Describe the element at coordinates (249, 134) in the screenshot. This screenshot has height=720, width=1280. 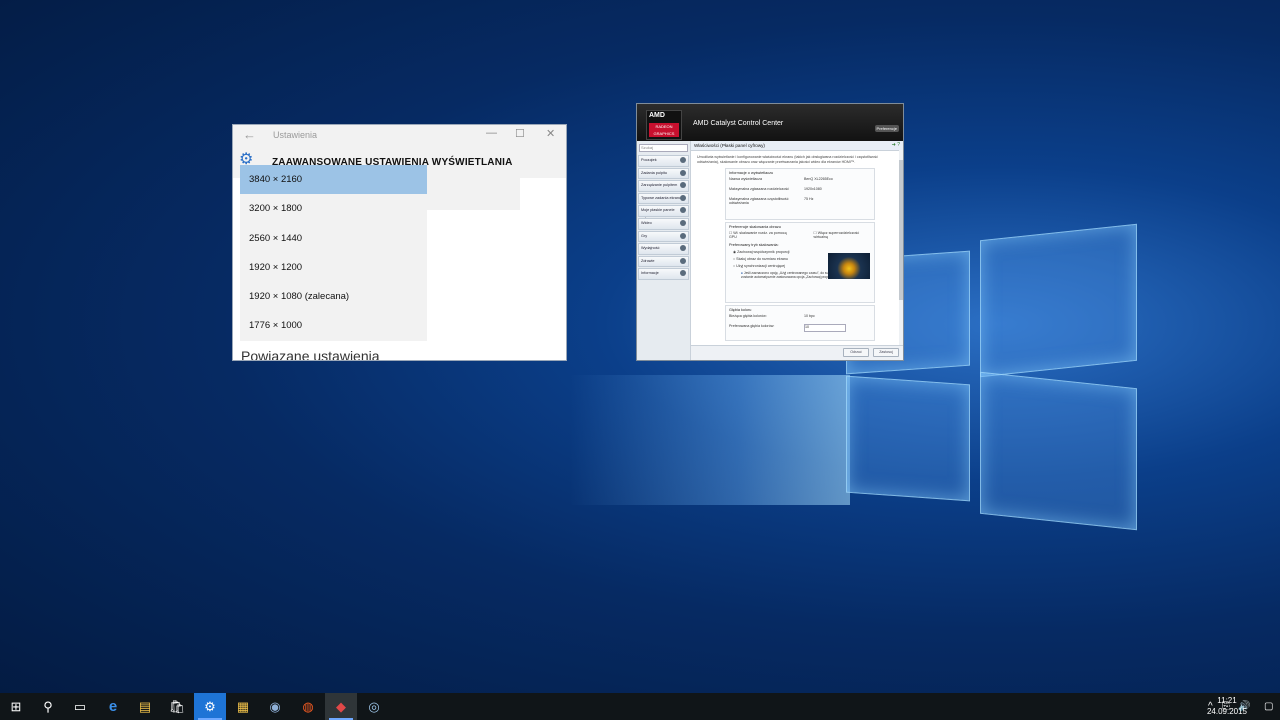
I see `back-arrow-icon: ←` at that location.